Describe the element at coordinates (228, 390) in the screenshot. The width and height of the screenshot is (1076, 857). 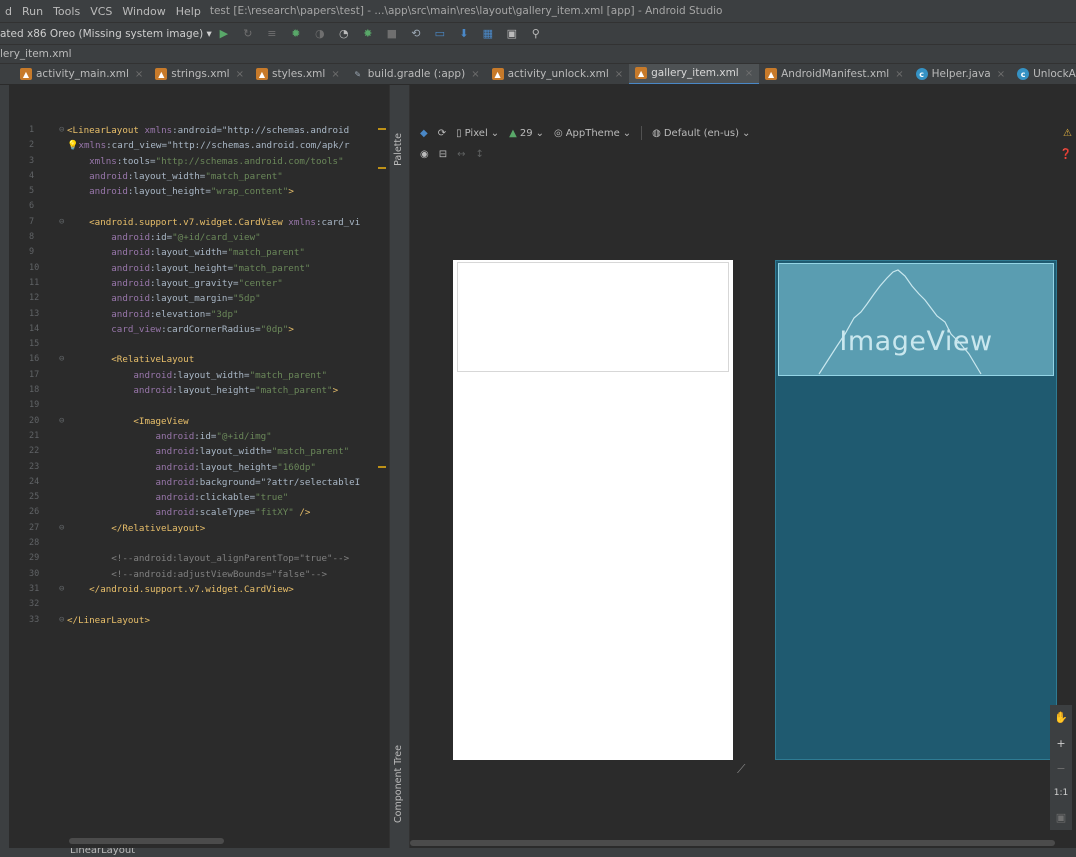
I see `code-line: android:layout_height="match_parent">` at that location.